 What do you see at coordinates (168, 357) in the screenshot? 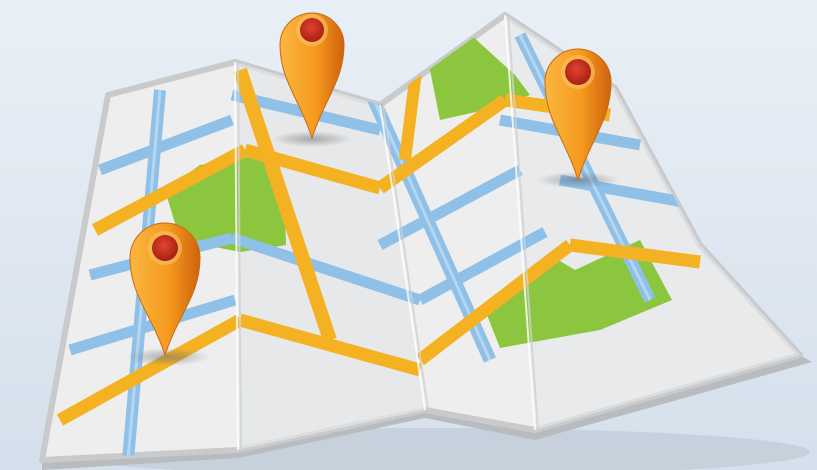
I see `pin-shadow-left` at bounding box center [168, 357].